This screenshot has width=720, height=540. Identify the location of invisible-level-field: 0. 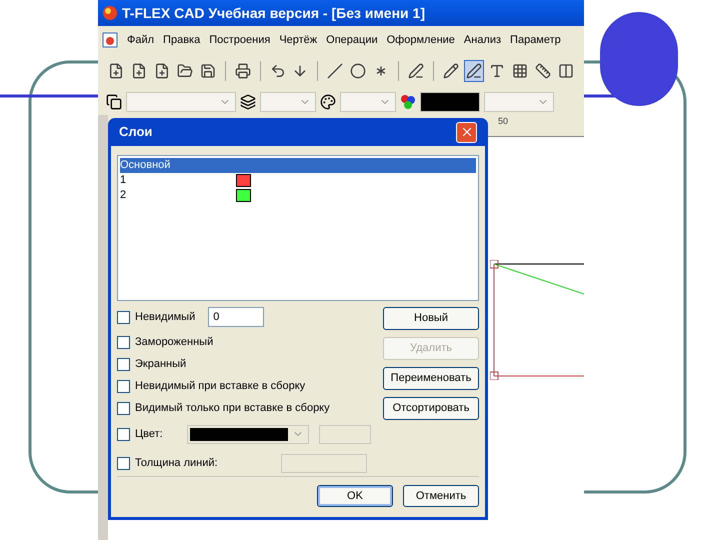
(236, 317).